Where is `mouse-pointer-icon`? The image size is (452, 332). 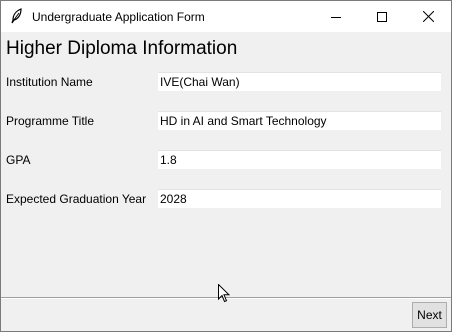
mouse-pointer-icon is located at coordinates (224, 293).